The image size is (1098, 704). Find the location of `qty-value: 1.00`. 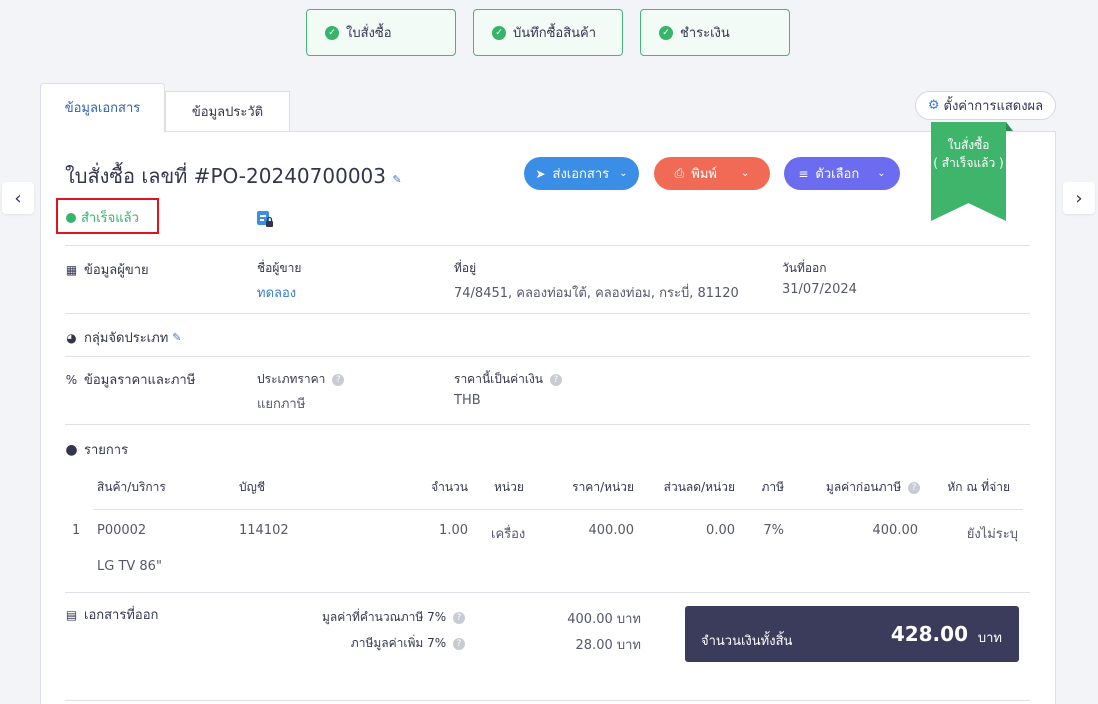

qty-value: 1.00 is located at coordinates (453, 530).